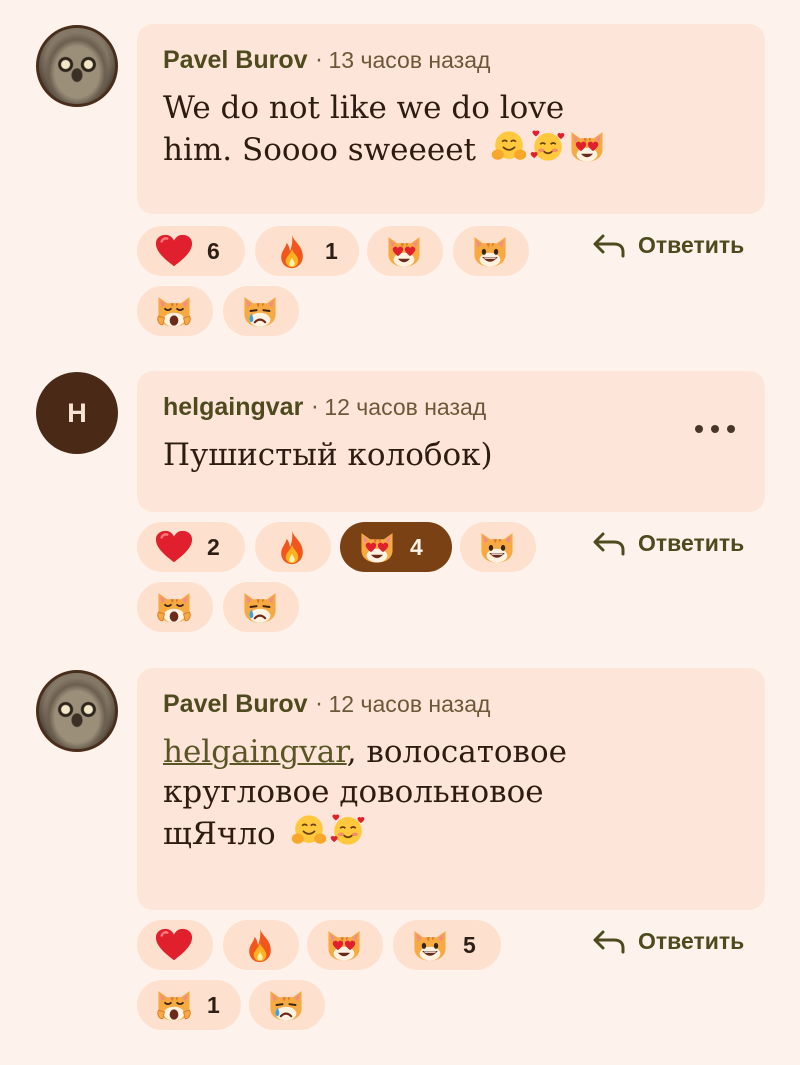 Image resolution: width=800 pixels, height=1065 pixels. I want to click on comment-meta: helgaingvar · 12 часов назад, so click(451, 410).